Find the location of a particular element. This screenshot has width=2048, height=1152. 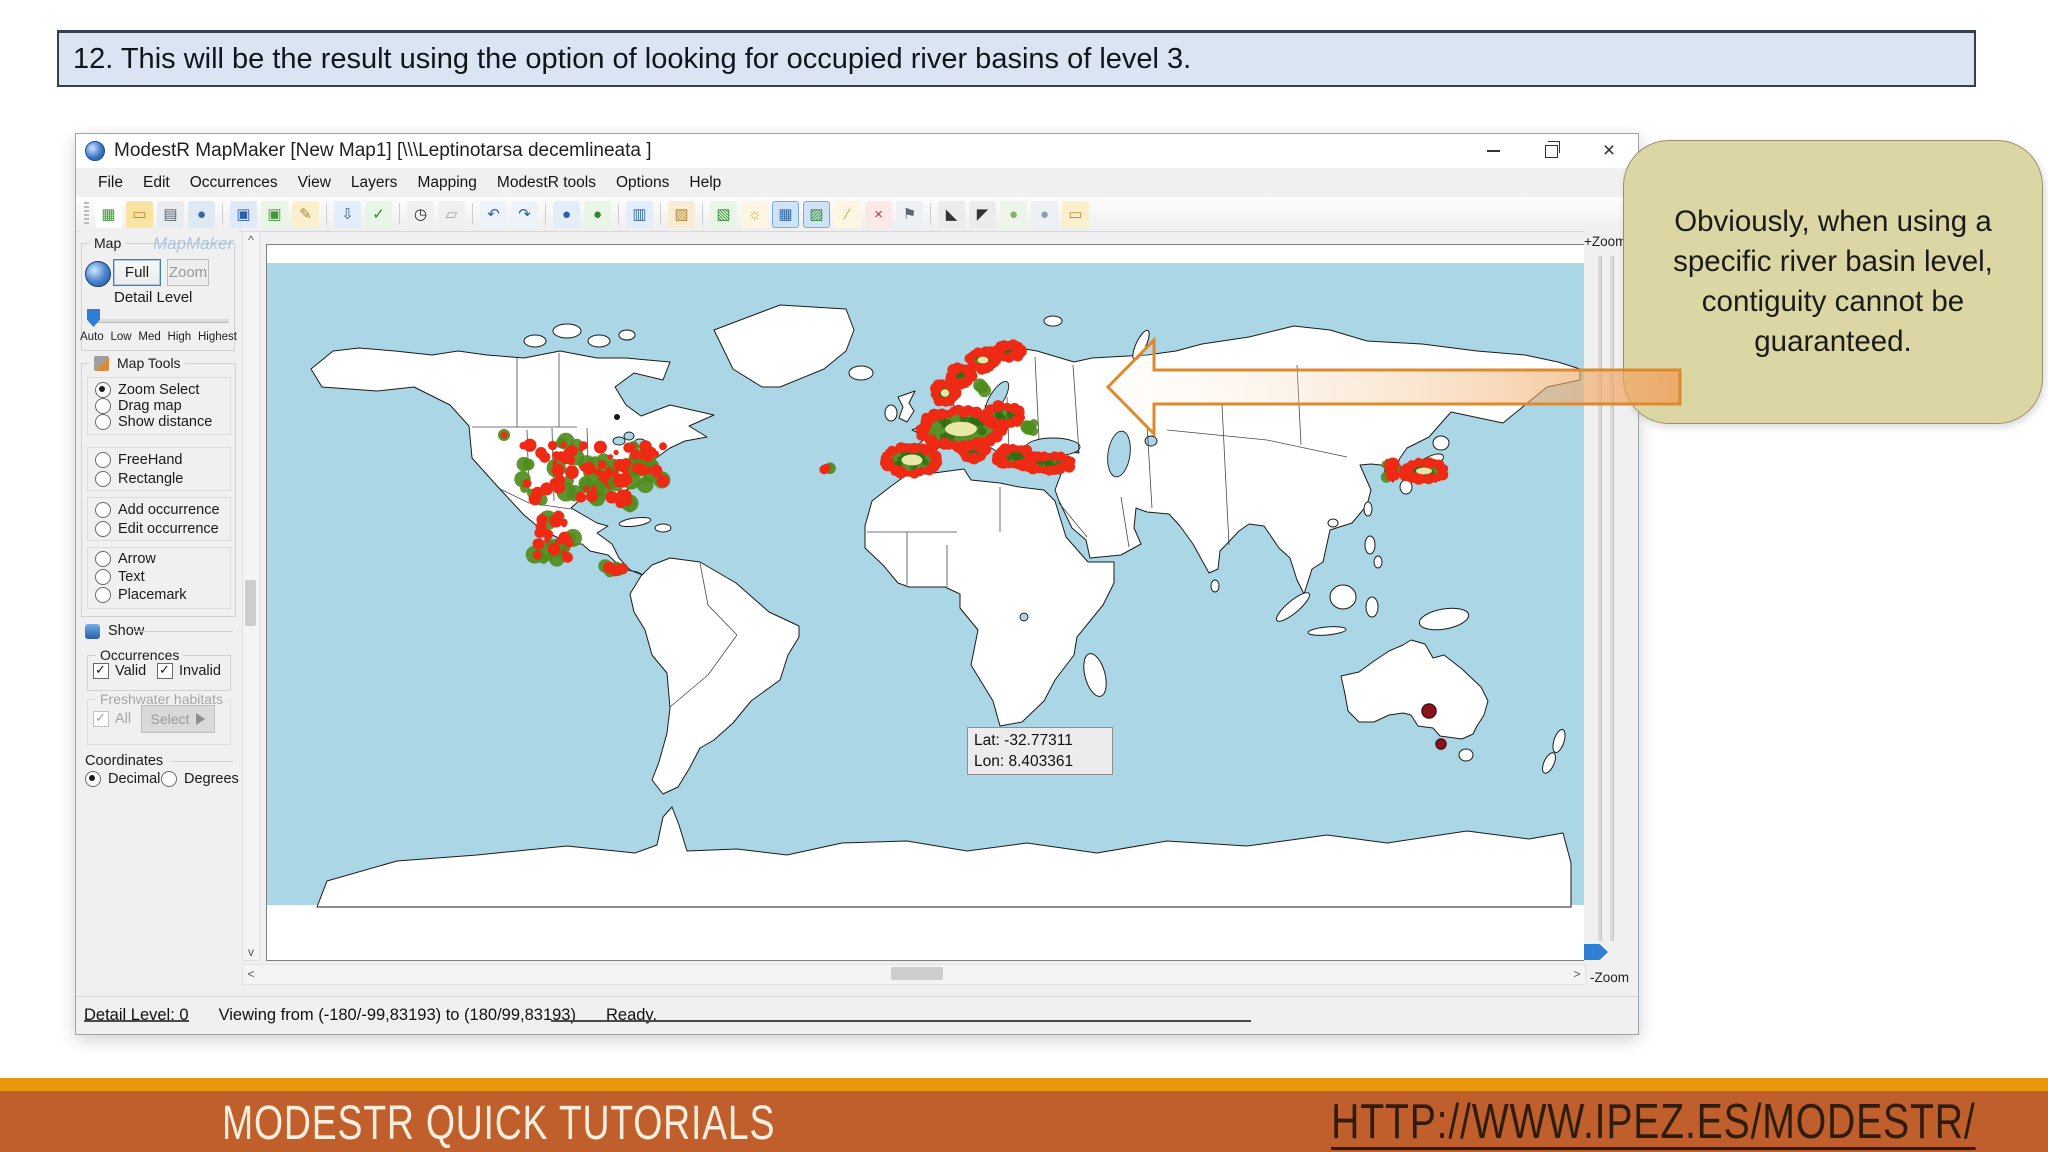

radio-text: Text is located at coordinates (120, 577).